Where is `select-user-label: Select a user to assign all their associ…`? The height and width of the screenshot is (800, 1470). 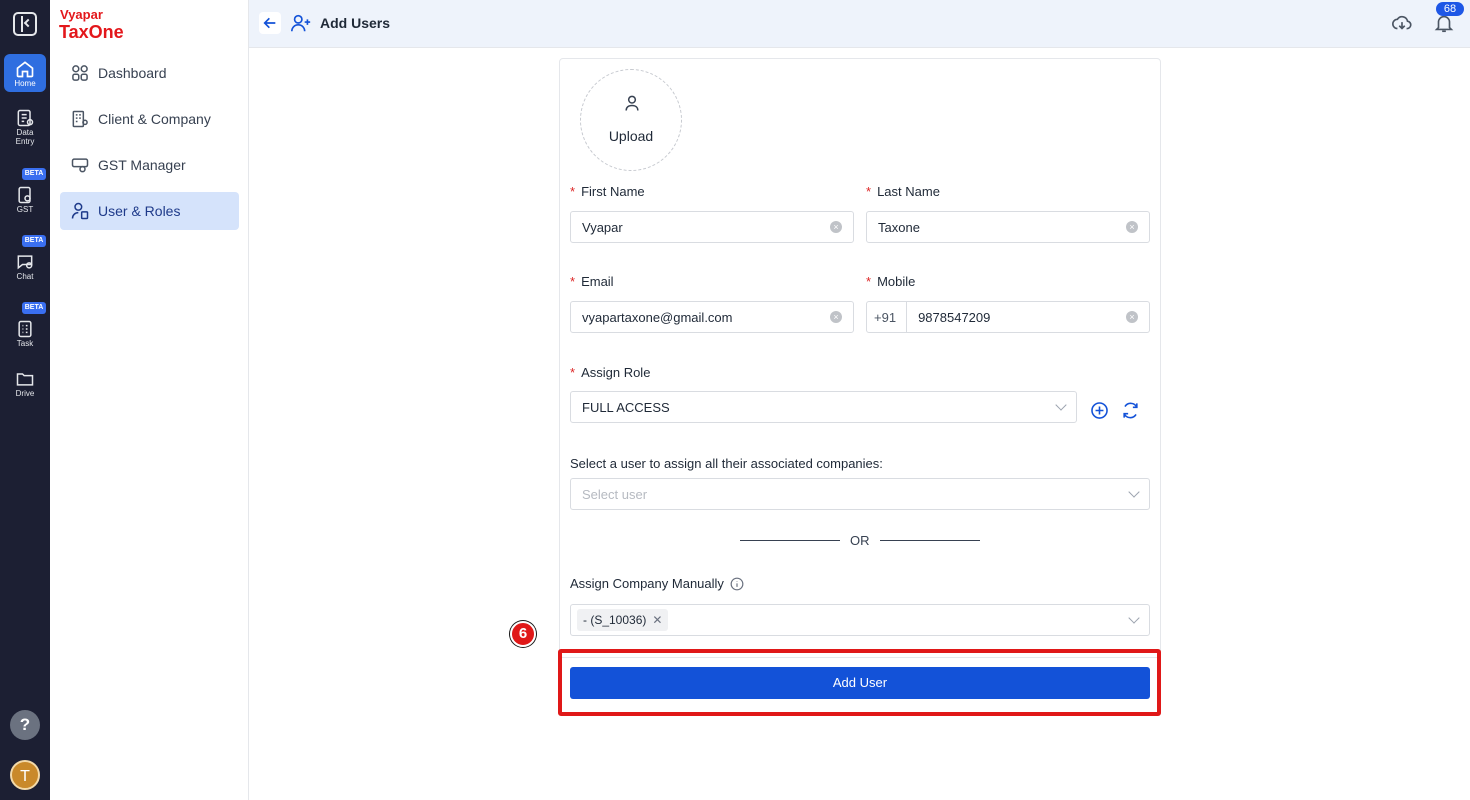 select-user-label: Select a user to assign all their associ… is located at coordinates (726, 463).